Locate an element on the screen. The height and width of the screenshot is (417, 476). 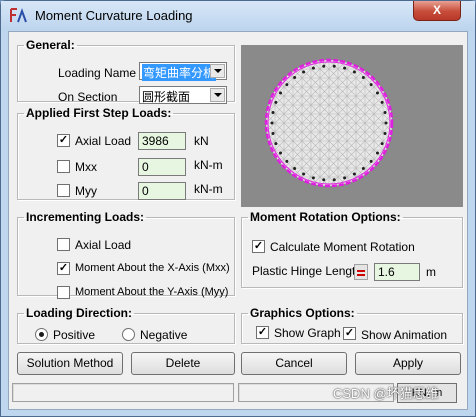
show-graph-label: Show Graph is located at coordinates (307, 333).